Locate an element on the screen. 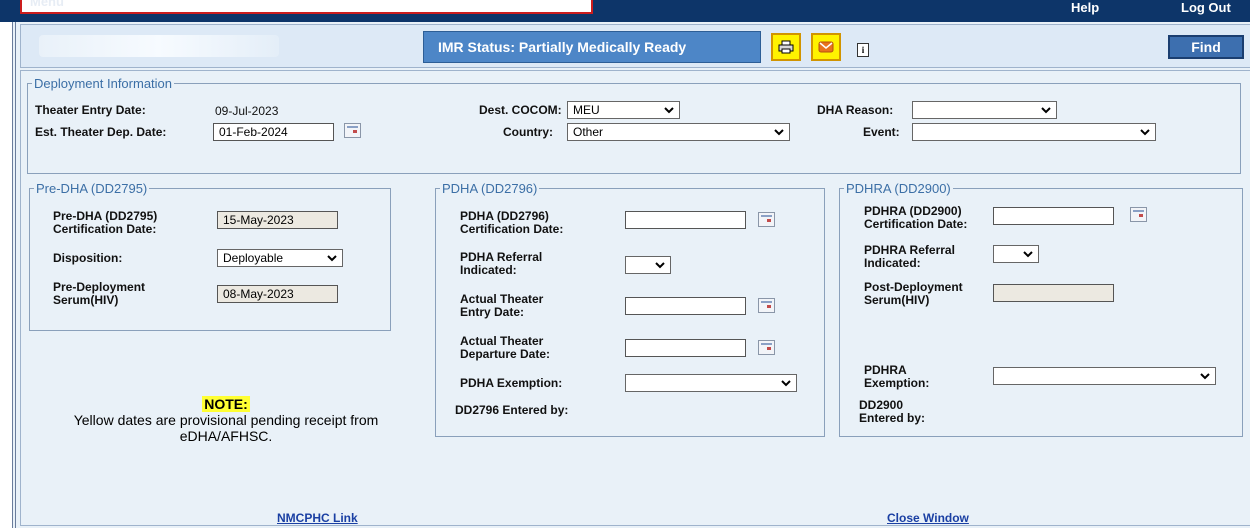  pdha-departure-label-line1: Actual Theater is located at coordinates (502, 341).